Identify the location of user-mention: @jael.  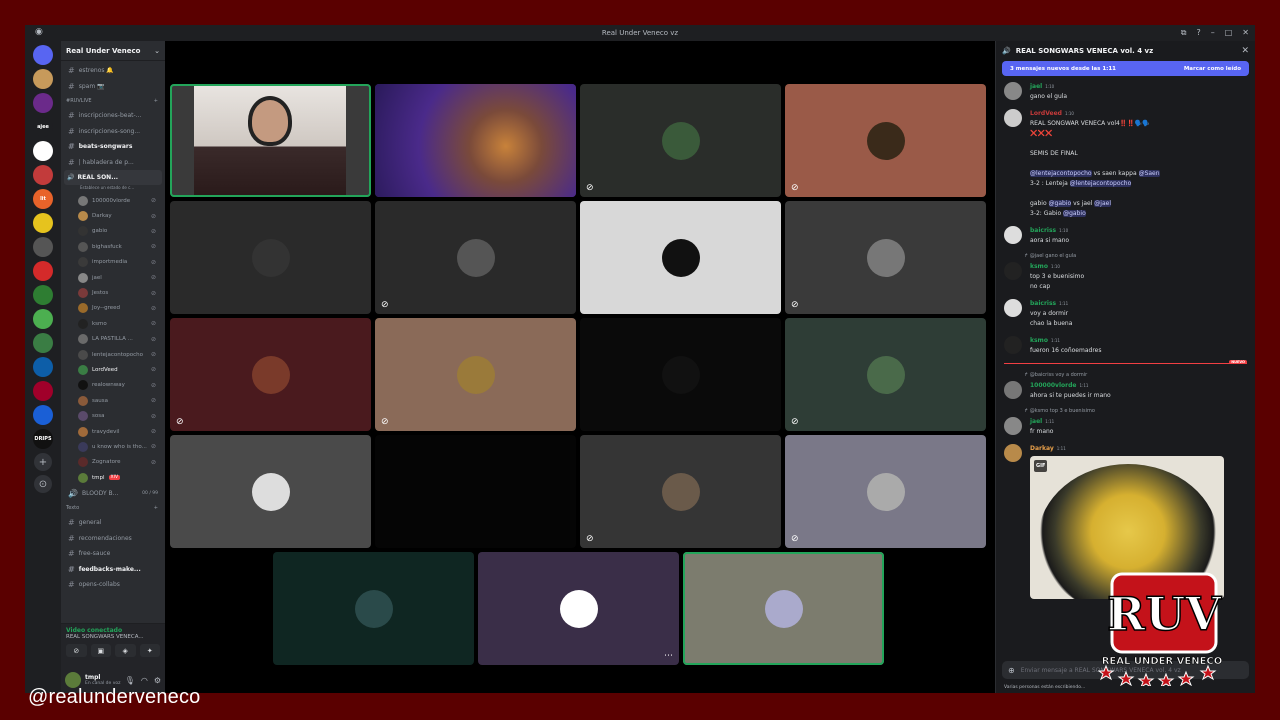
(1102, 203).